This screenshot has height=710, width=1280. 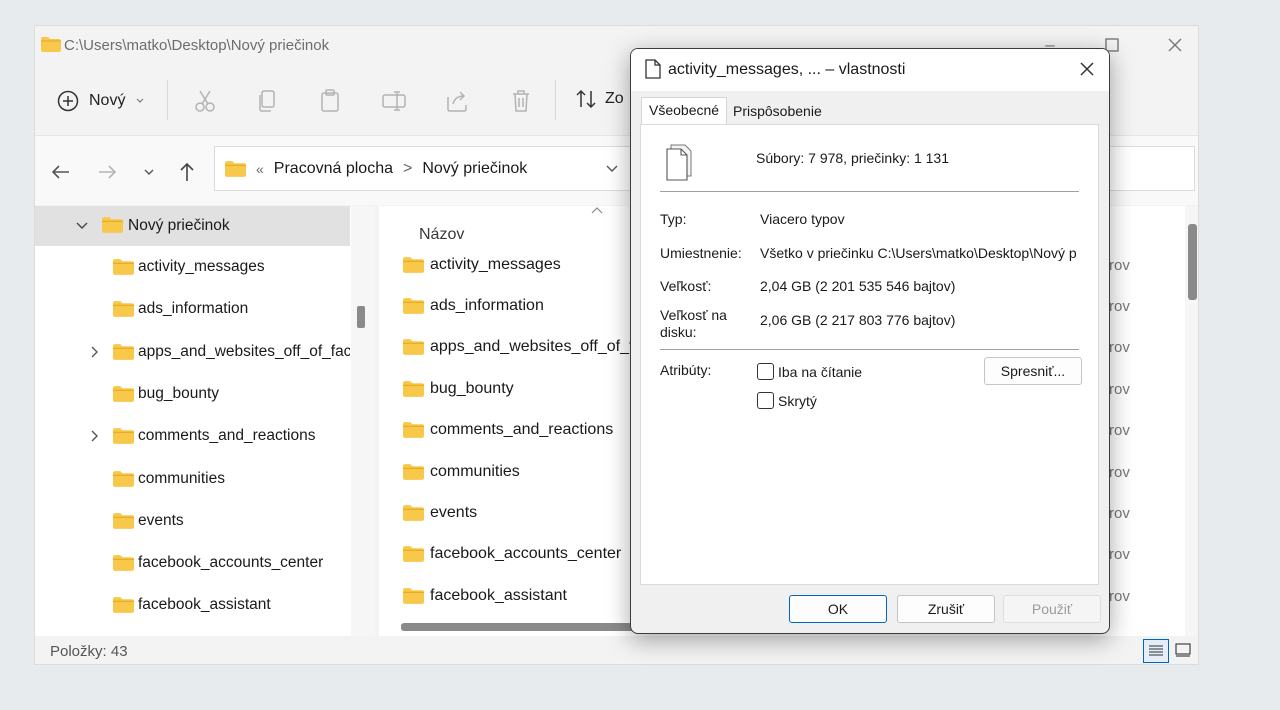 I want to click on readonly-checkbox, so click(x=765, y=371).